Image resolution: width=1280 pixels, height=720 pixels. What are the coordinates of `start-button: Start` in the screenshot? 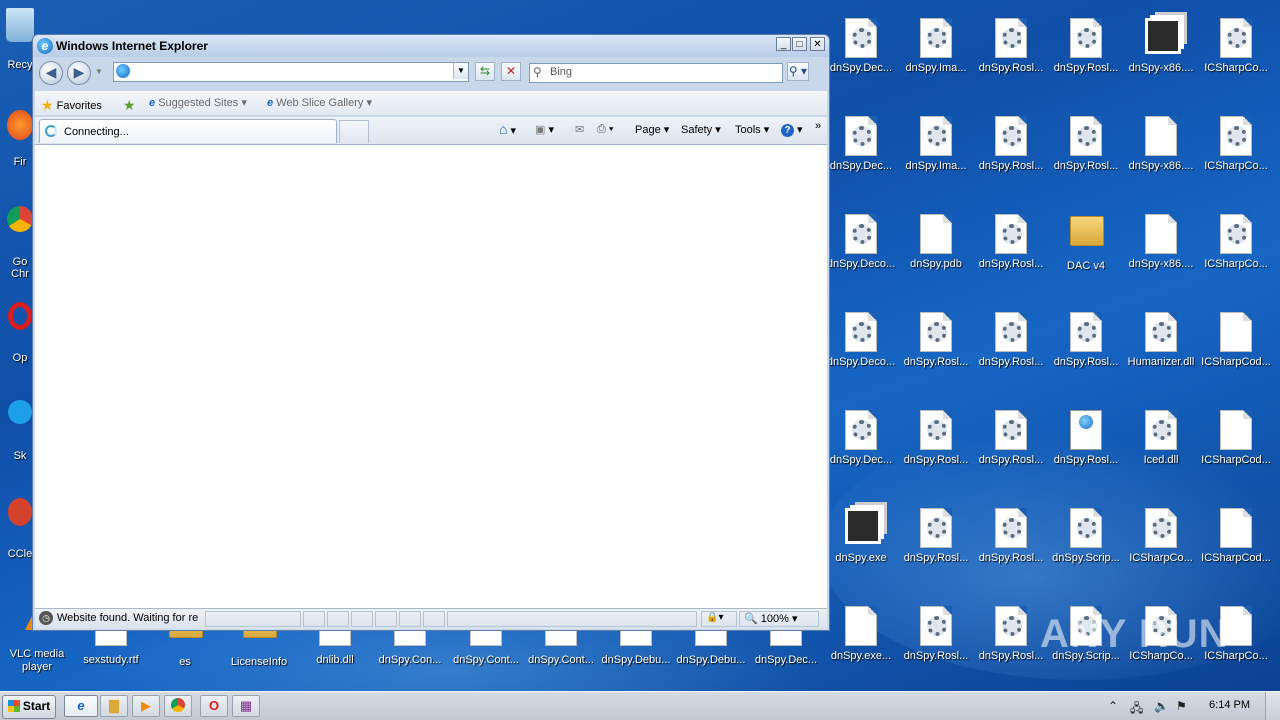 It's located at (29, 707).